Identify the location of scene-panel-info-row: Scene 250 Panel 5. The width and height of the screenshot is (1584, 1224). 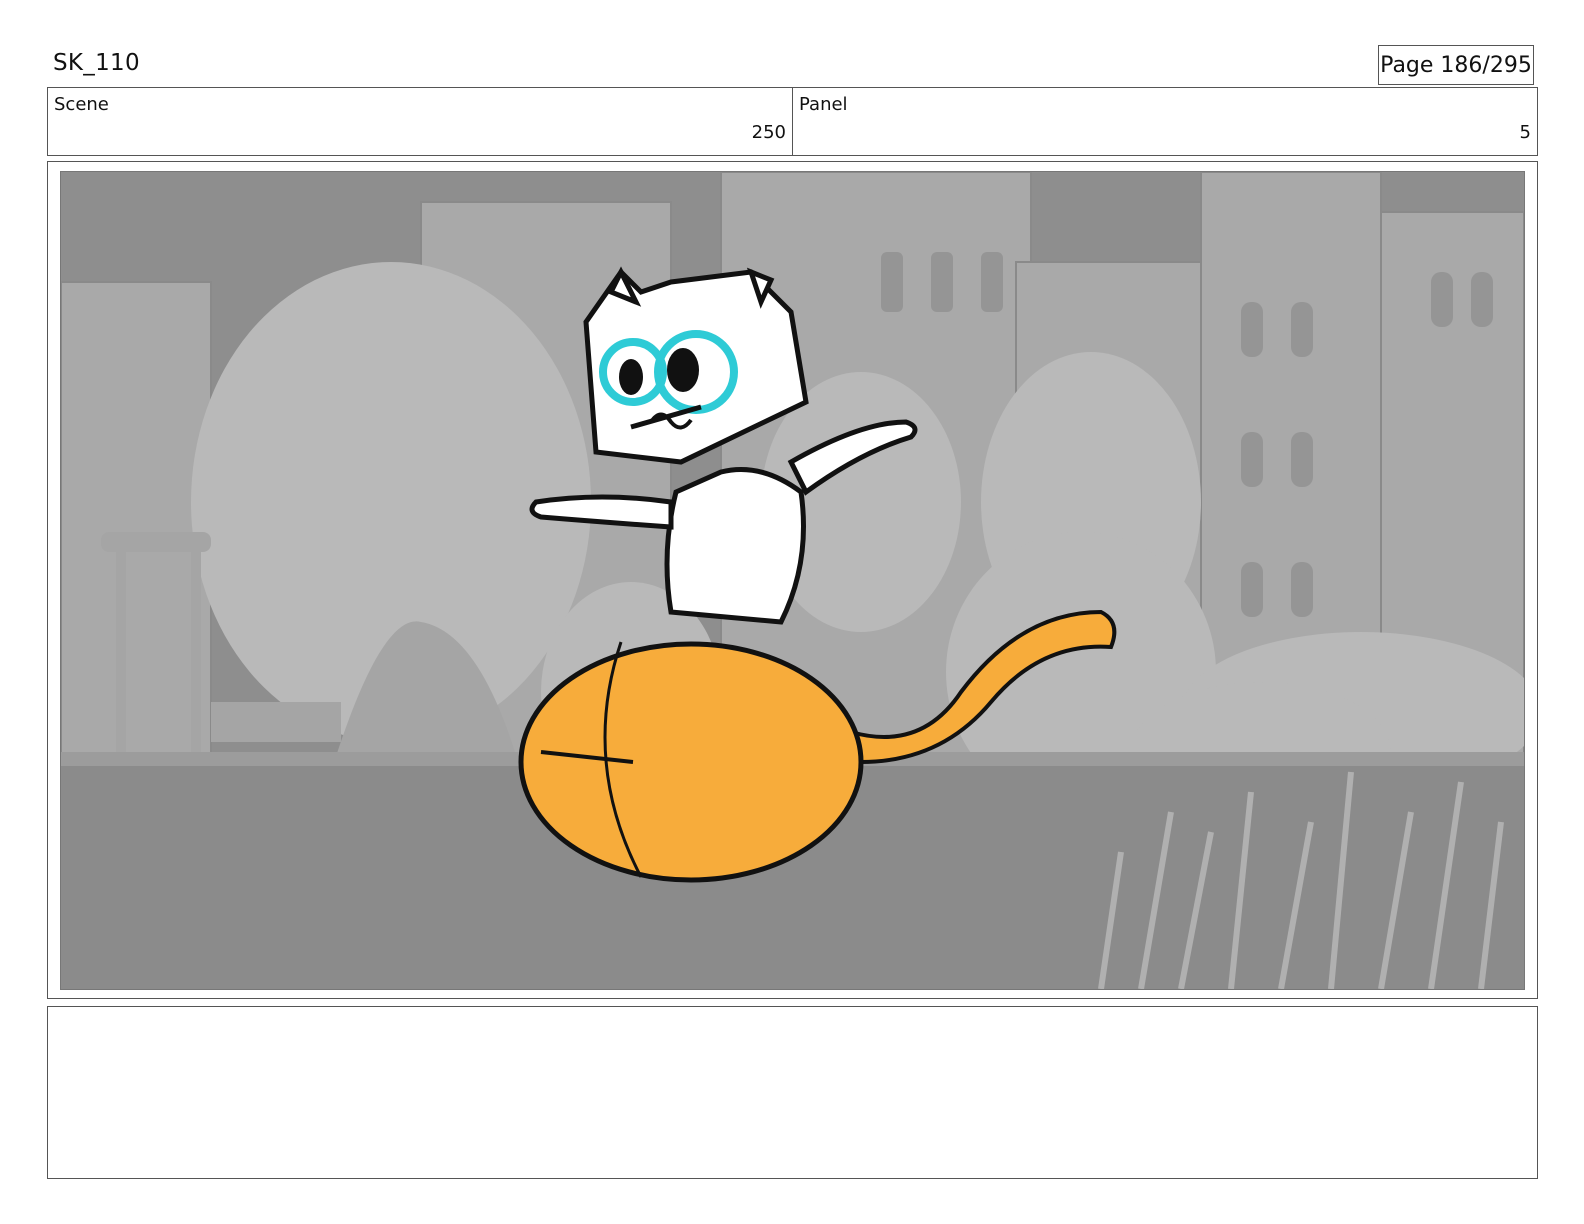
(792, 121).